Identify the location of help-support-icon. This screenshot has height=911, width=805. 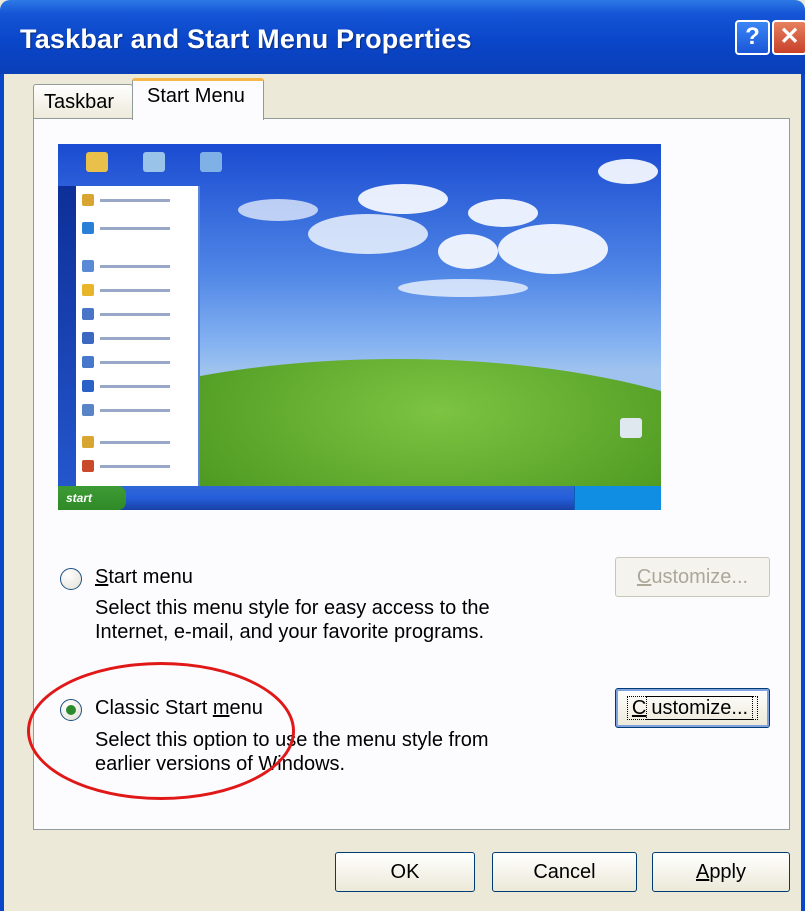
(88, 386).